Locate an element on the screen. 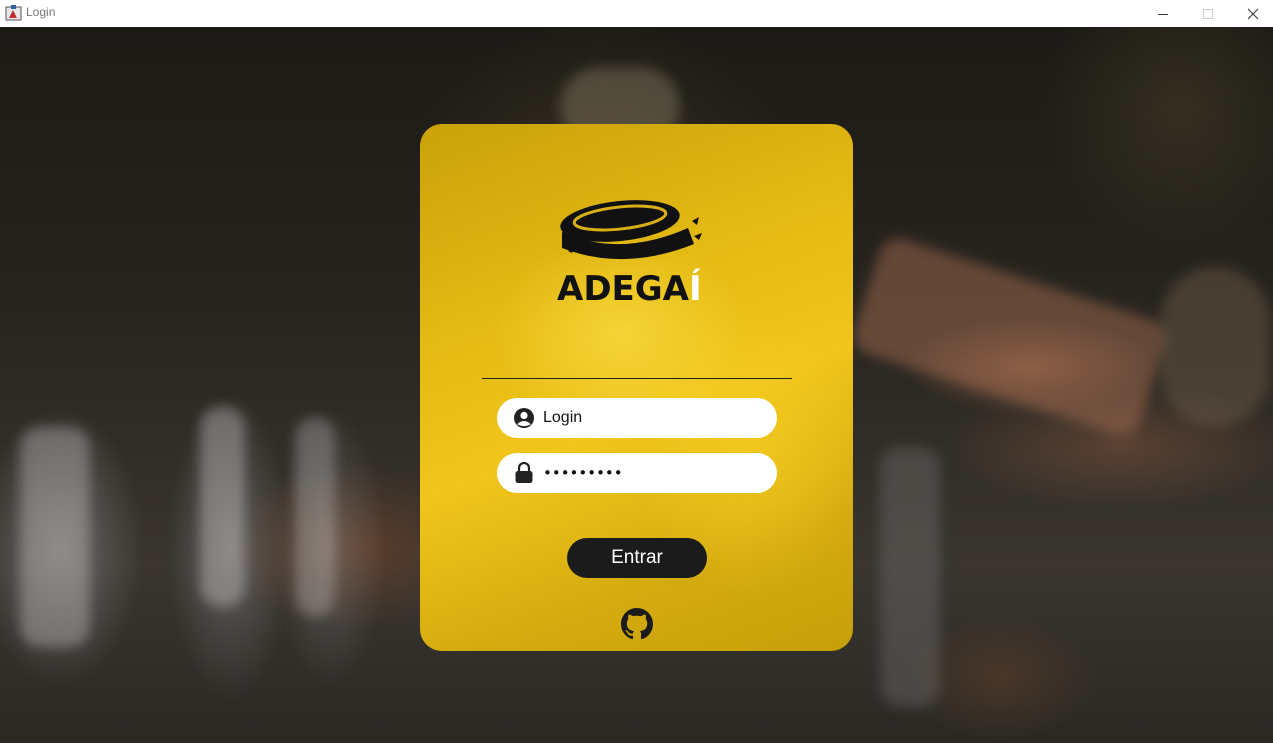 This screenshot has height=743, width=1273. divider-line is located at coordinates (637, 378).